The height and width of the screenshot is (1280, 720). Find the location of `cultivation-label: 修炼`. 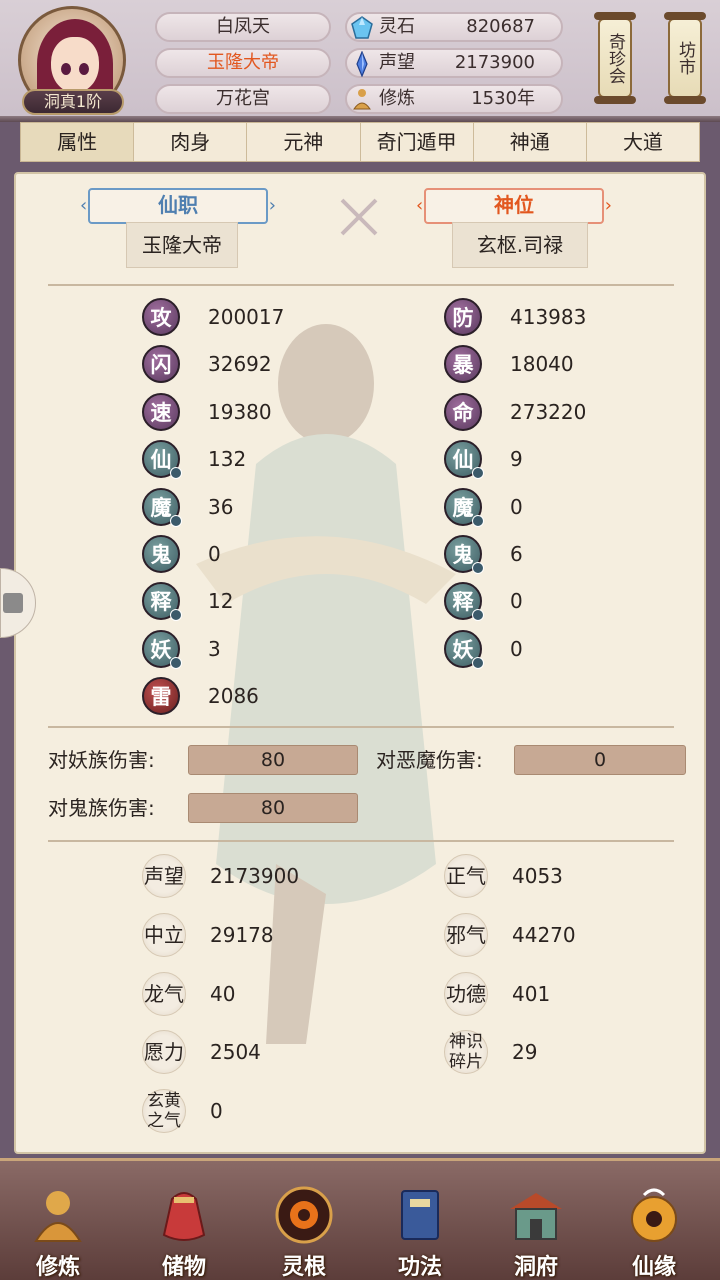

cultivation-label: 修炼 is located at coordinates (397, 98).